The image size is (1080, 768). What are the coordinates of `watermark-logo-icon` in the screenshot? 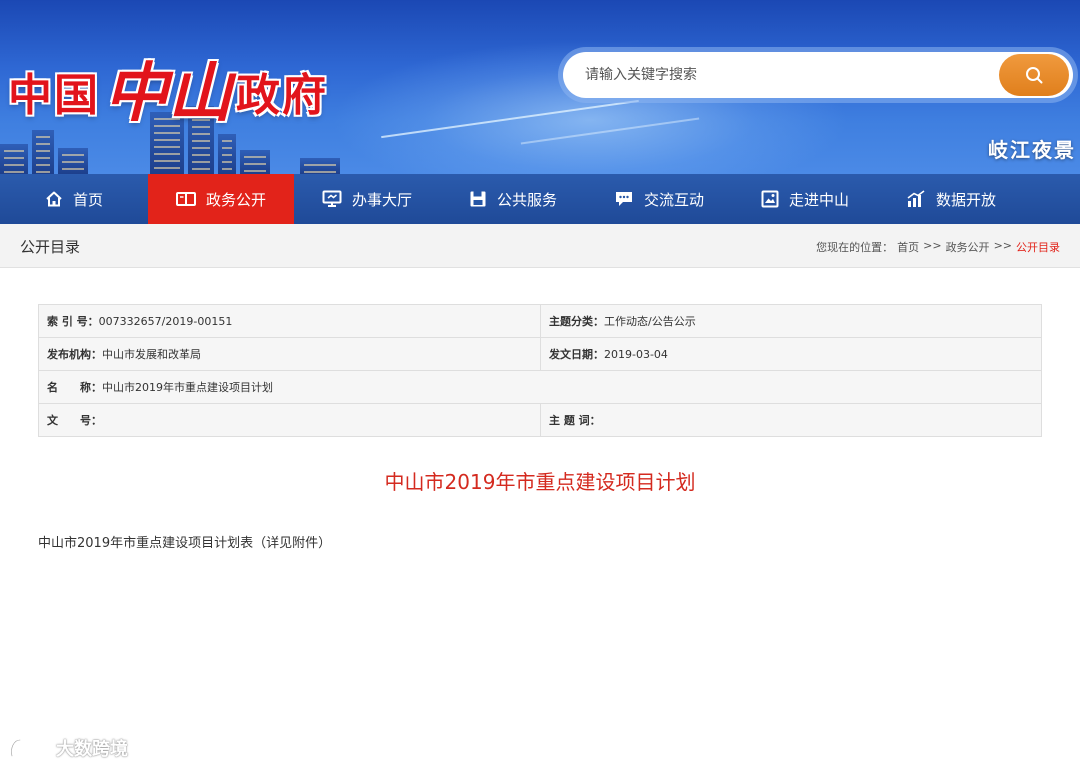 It's located at (31, 748).